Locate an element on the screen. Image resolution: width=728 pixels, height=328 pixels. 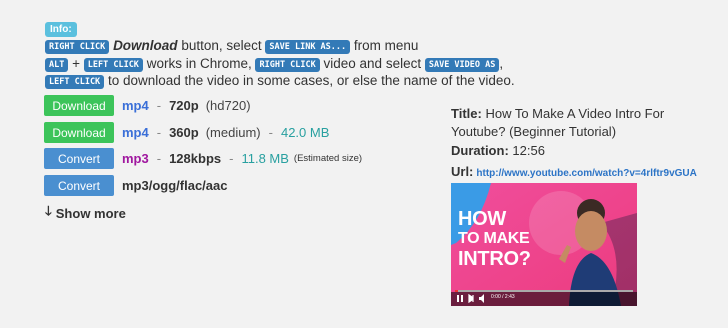
key-alt: ALT is located at coordinates (57, 65).